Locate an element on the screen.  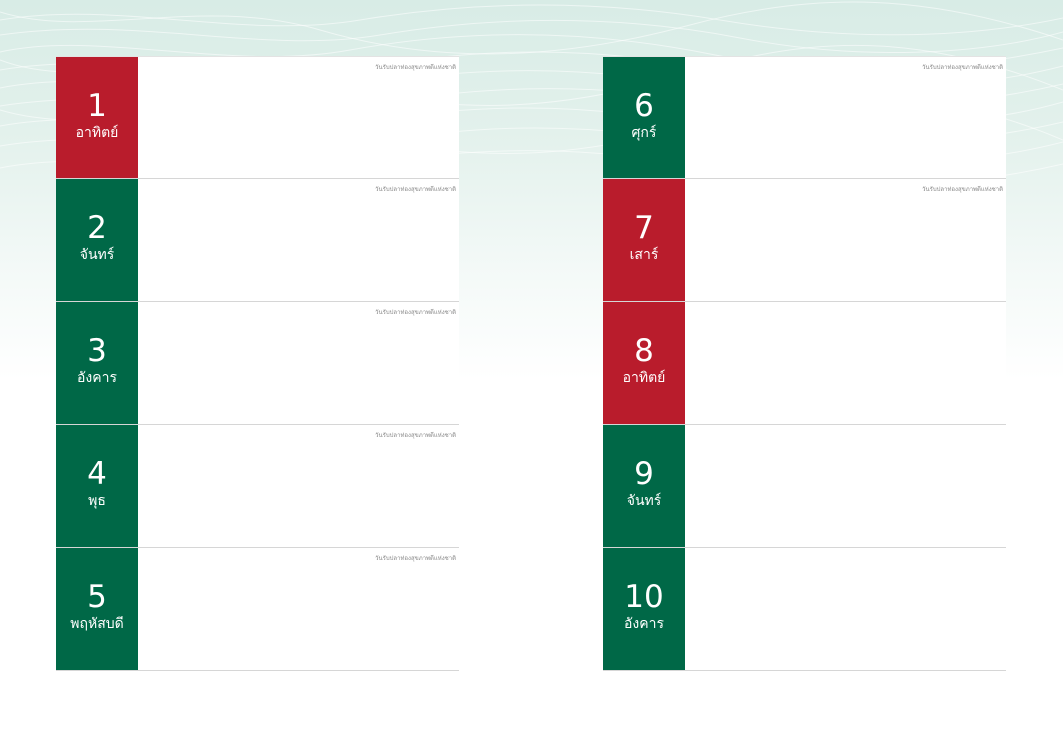
weekday-name: พุธ is located at coordinates (97, 501).